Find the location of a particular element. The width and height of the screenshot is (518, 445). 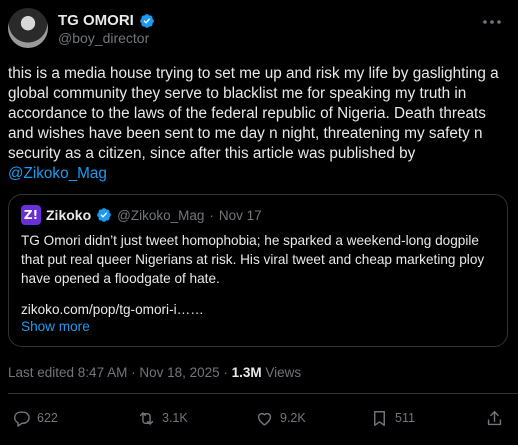

reply-count: 622 is located at coordinates (47, 418).